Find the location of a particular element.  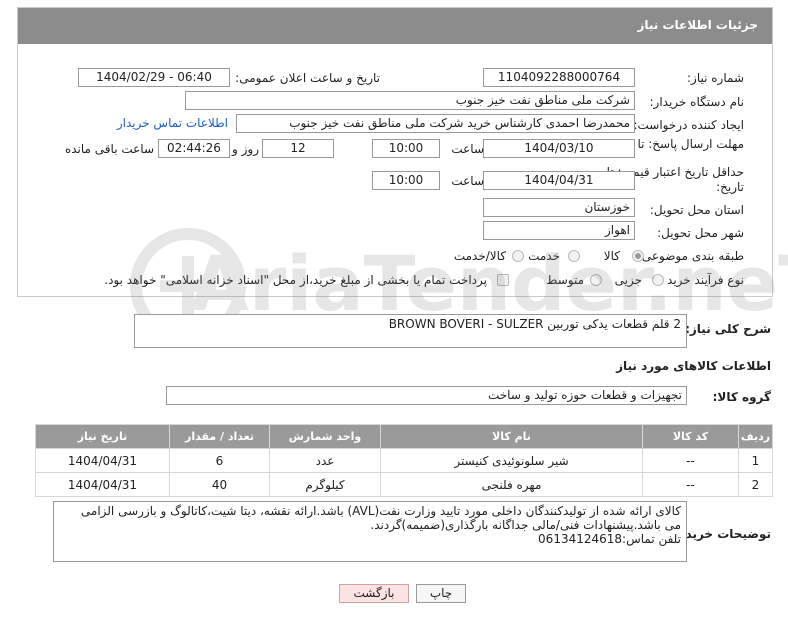

creator-label: ایجاد کننده درخواست: is located at coordinates (688, 125).